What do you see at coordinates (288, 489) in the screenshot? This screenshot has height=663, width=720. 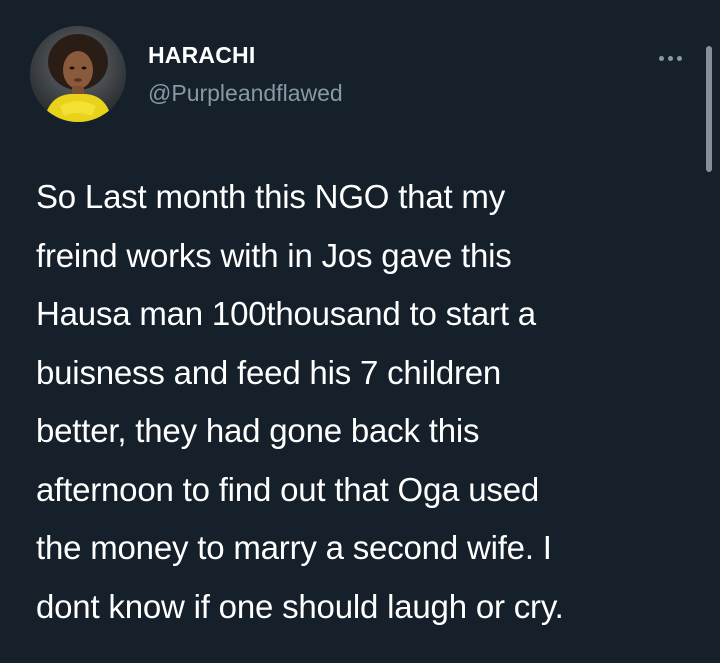 I see `tweet-text-line: afternoon to find out that Oga used` at bounding box center [288, 489].